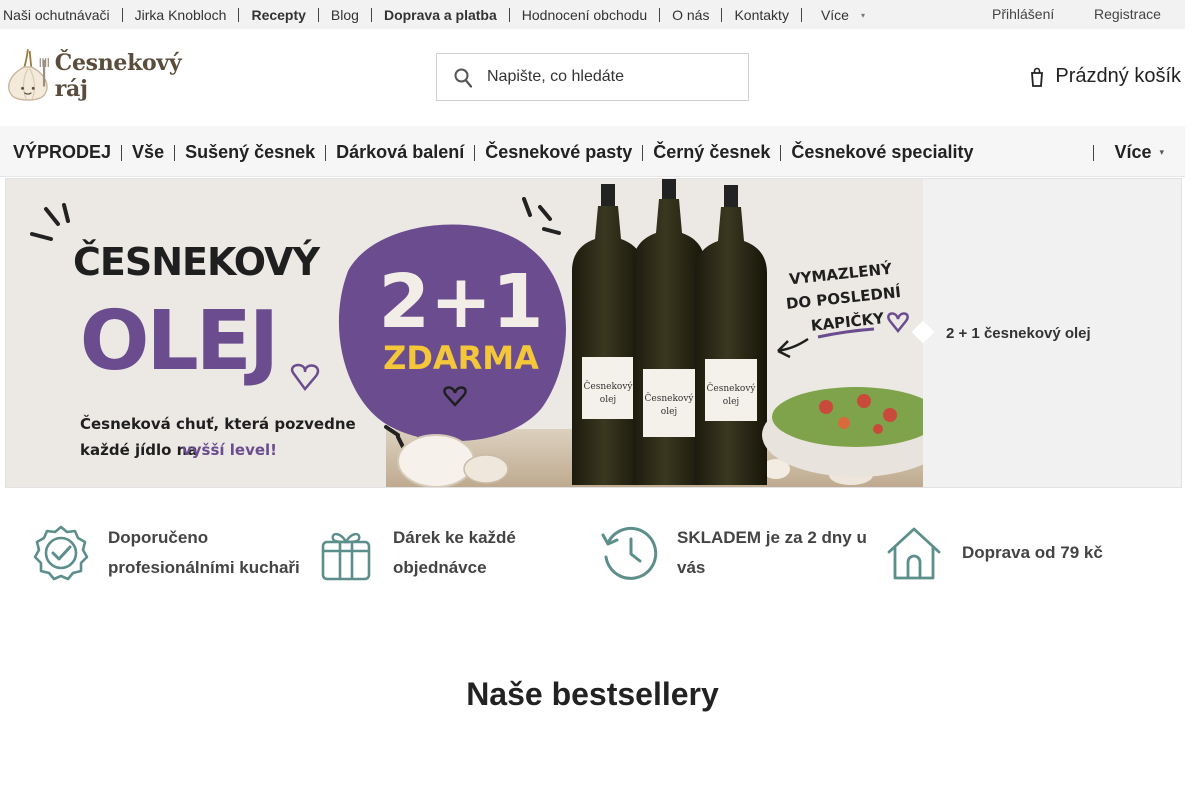 This screenshot has width=1200, height=800. I want to click on top-nav-more-dropdown: Více ▾, so click(843, 15).